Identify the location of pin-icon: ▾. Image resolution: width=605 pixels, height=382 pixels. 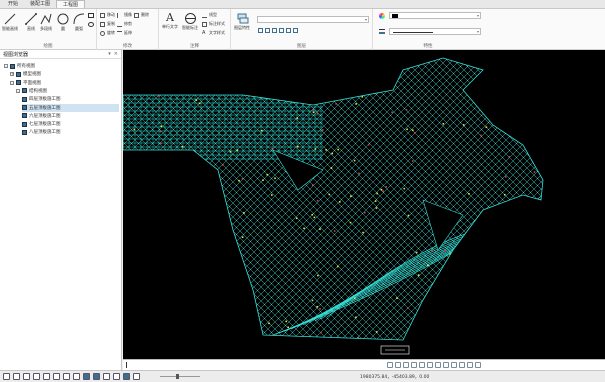
(109, 54).